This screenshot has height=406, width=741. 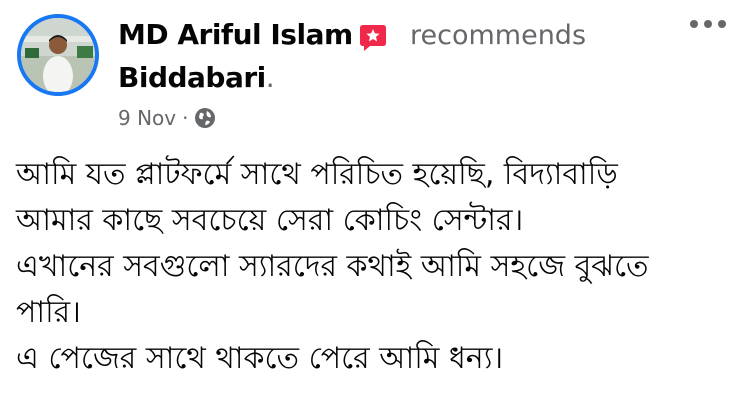 What do you see at coordinates (48, 312) in the screenshot?
I see `post-text-line: পারি।` at bounding box center [48, 312].